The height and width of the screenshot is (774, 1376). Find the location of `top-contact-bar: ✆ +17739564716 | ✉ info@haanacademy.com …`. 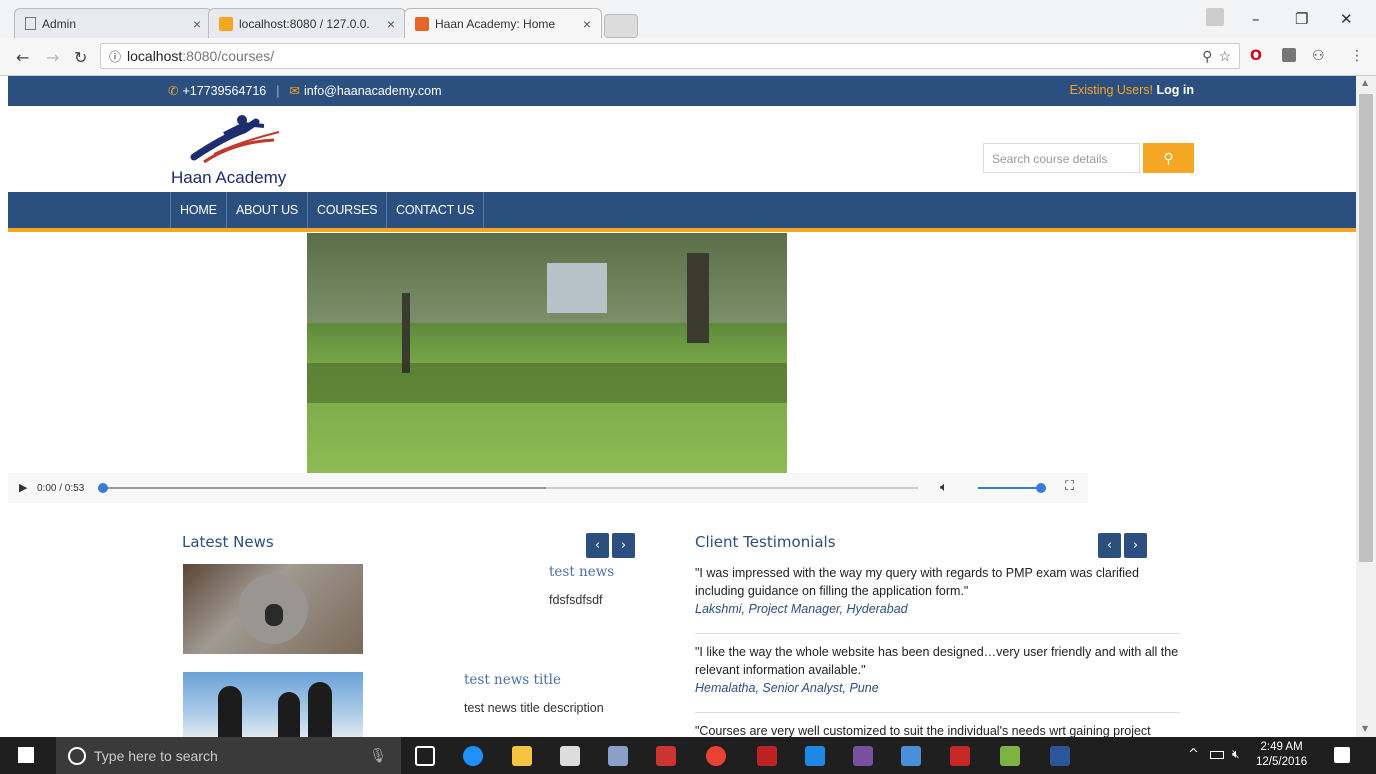

top-contact-bar: ✆ +17739564716 | ✉ info@haanacademy.com … is located at coordinates (682, 91).